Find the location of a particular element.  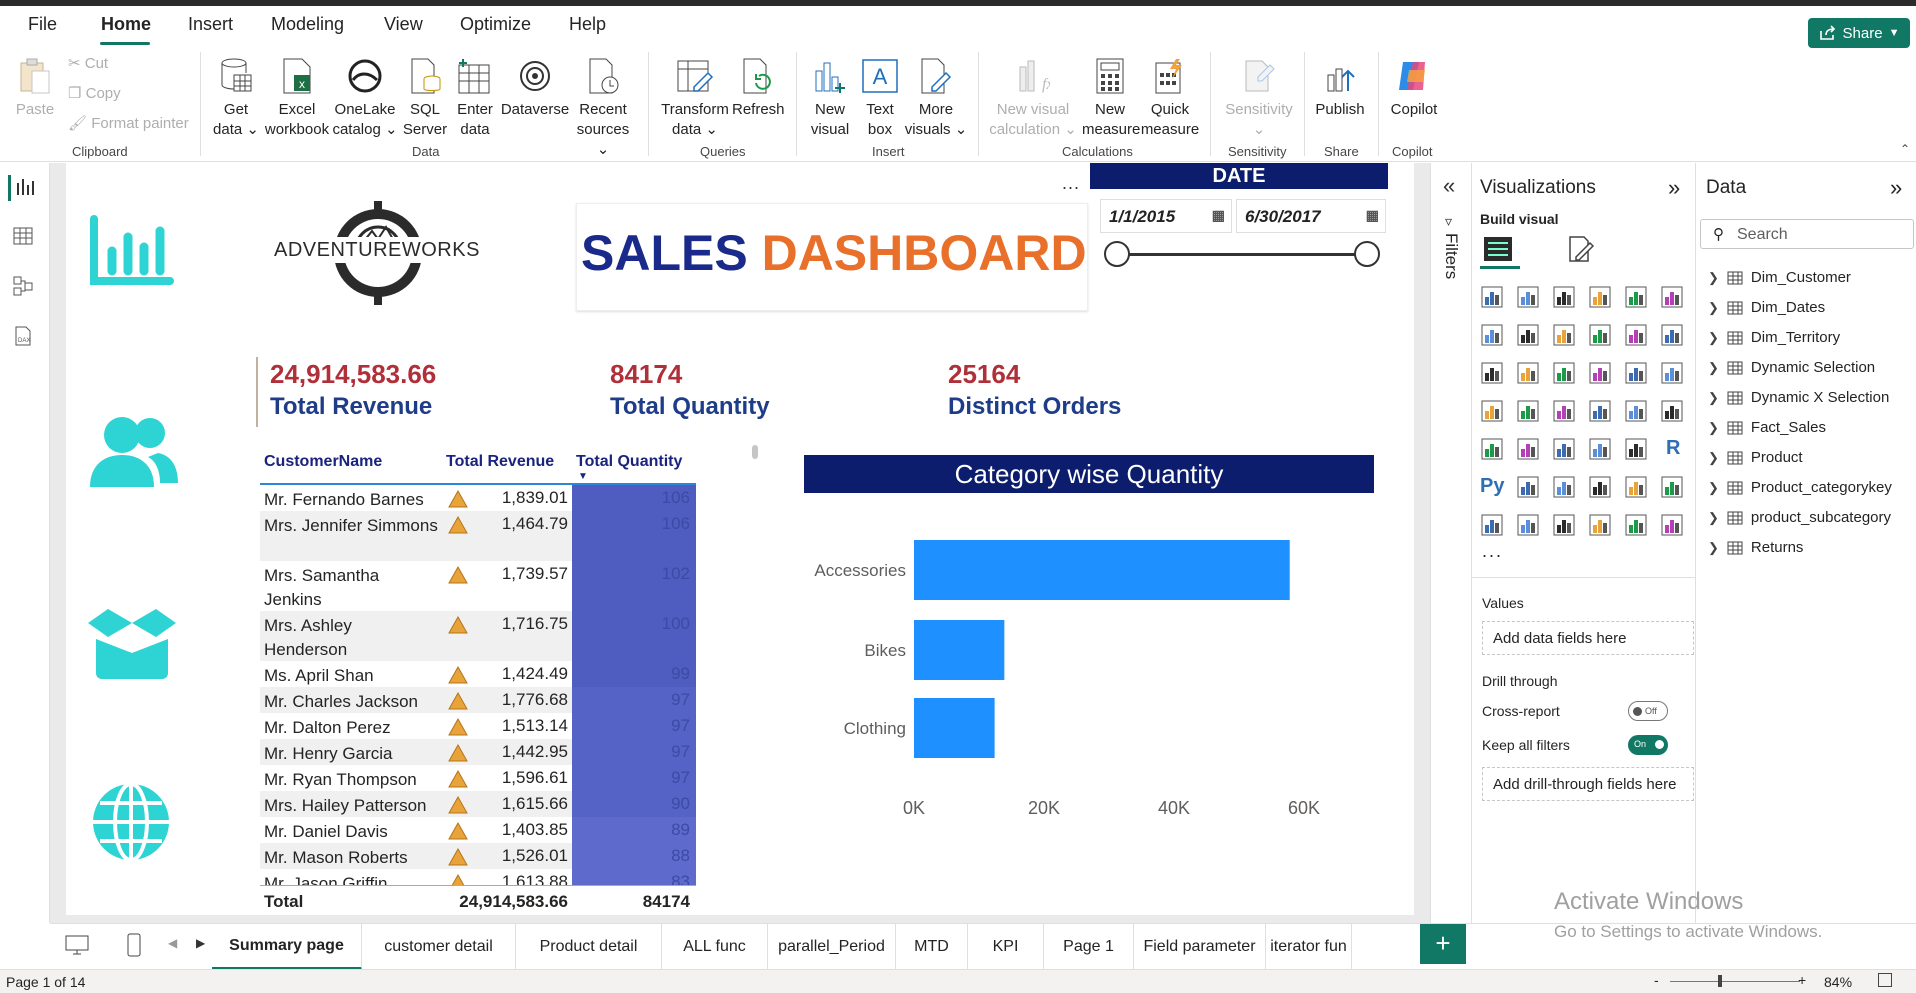

donut-icon is located at coordinates (1673, 374).